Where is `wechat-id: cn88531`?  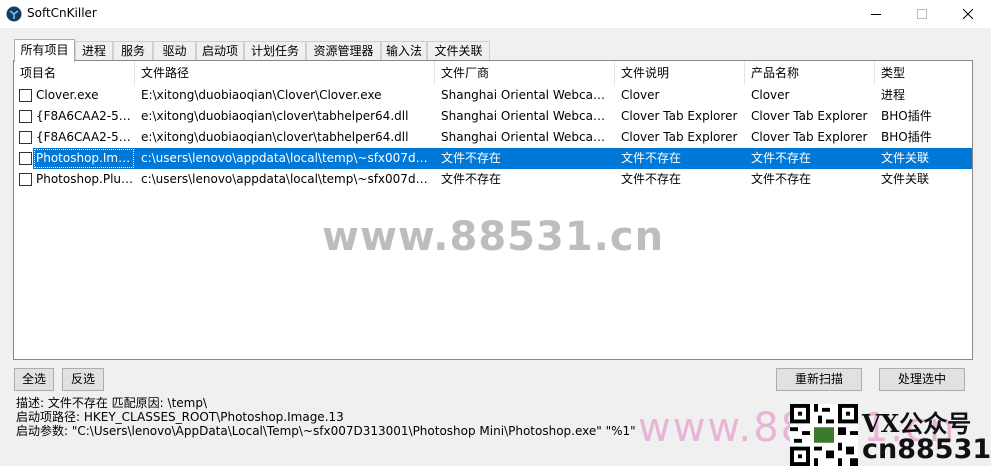
wechat-id: cn88531 is located at coordinates (926, 449).